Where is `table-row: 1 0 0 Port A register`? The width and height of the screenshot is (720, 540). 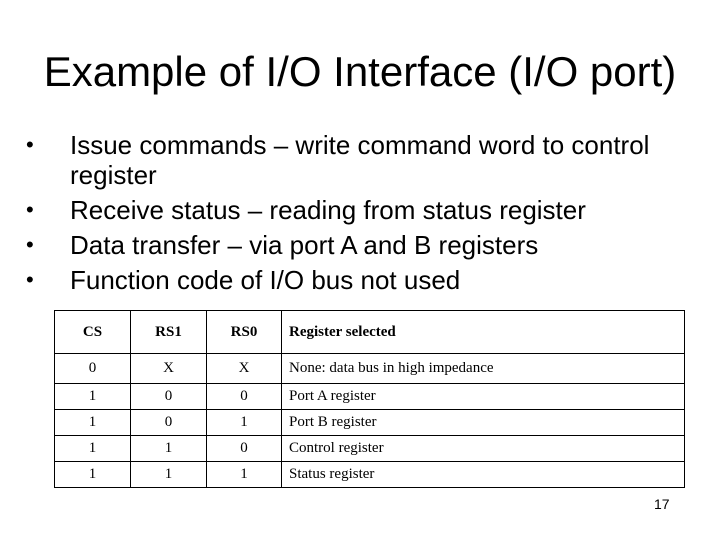 table-row: 1 0 0 Port A register is located at coordinates (369, 396).